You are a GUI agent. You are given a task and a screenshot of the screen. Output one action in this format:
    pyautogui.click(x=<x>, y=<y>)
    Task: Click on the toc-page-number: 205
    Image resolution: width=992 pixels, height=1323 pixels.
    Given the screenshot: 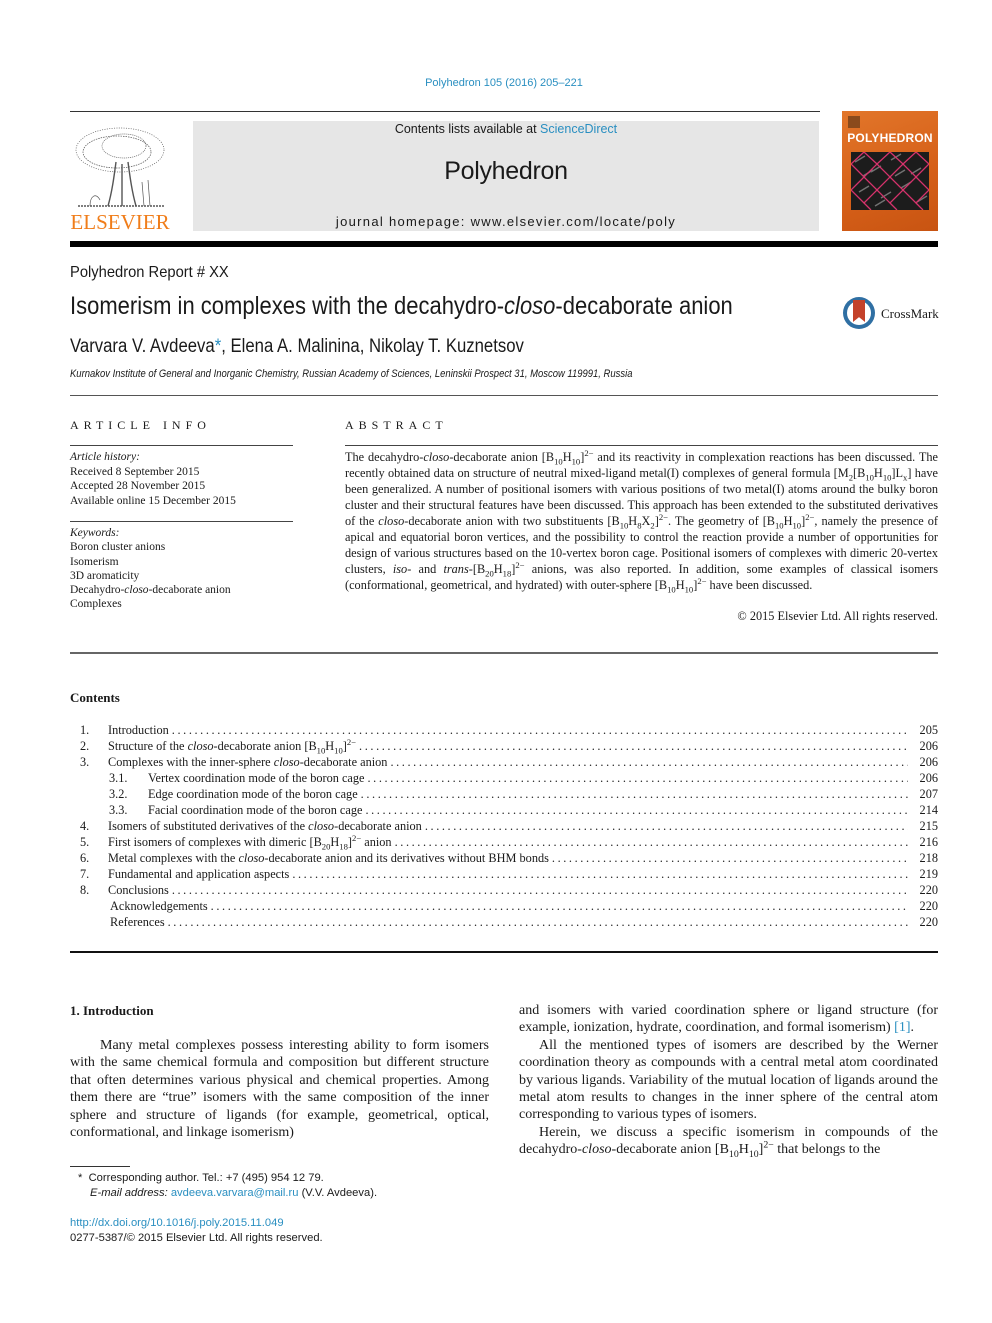 What is the action you would take?
    pyautogui.click(x=923, y=730)
    